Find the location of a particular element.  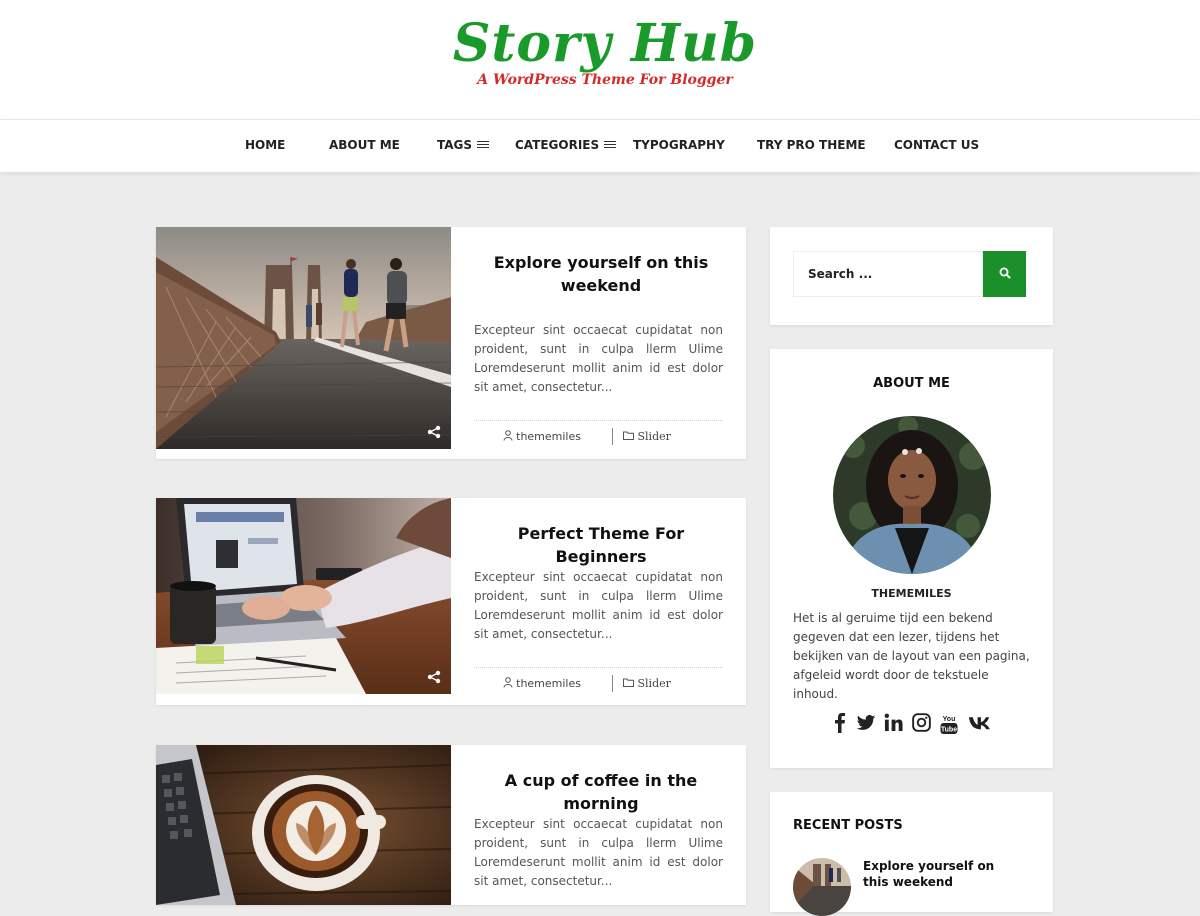

post-title: Perfect Theme For Beginners is located at coordinates (601, 545).